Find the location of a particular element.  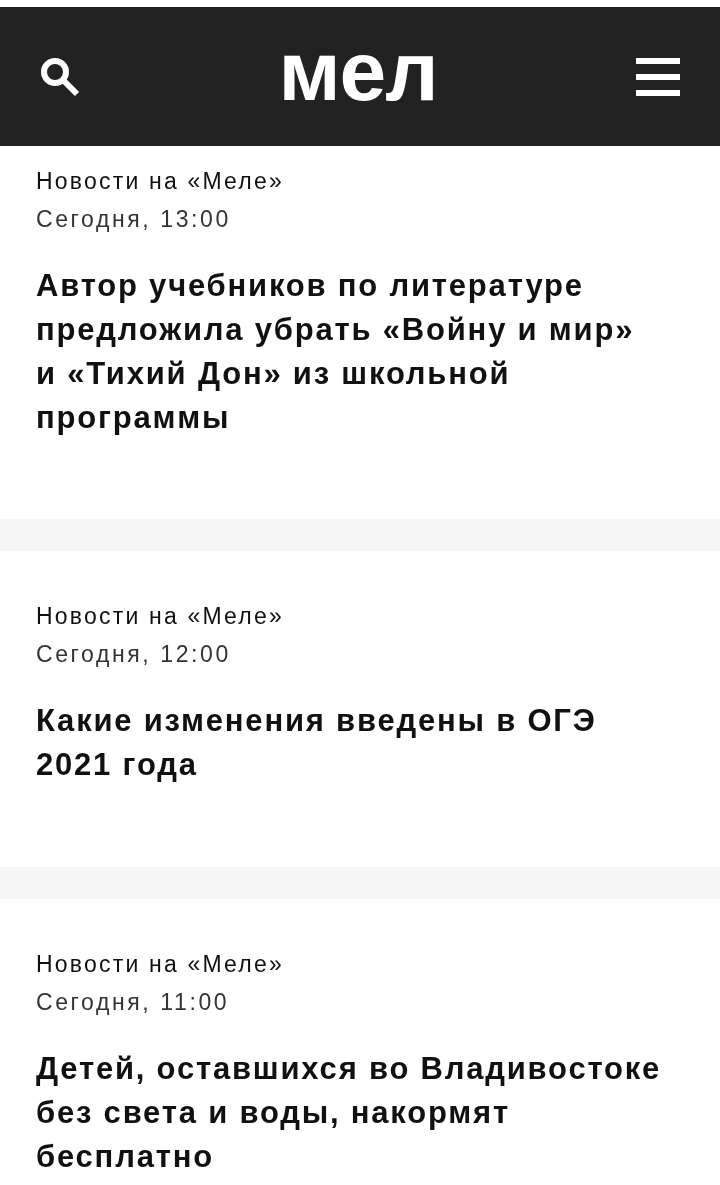

article-date: Сегодня, 11:00 is located at coordinates (133, 1002).